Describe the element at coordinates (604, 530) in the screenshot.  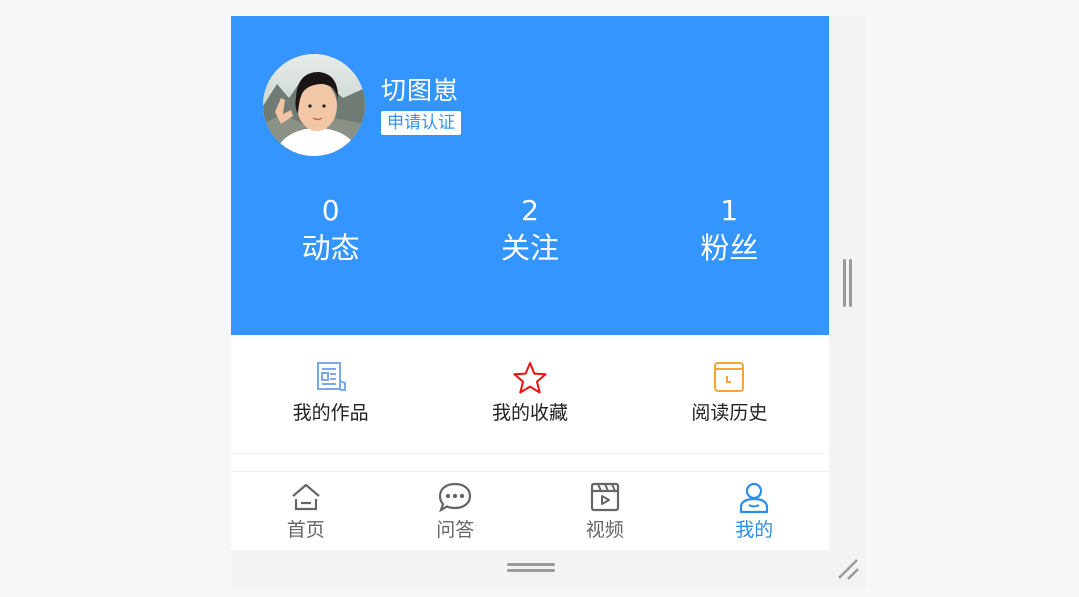
I see `tab-video-label: 视频` at that location.